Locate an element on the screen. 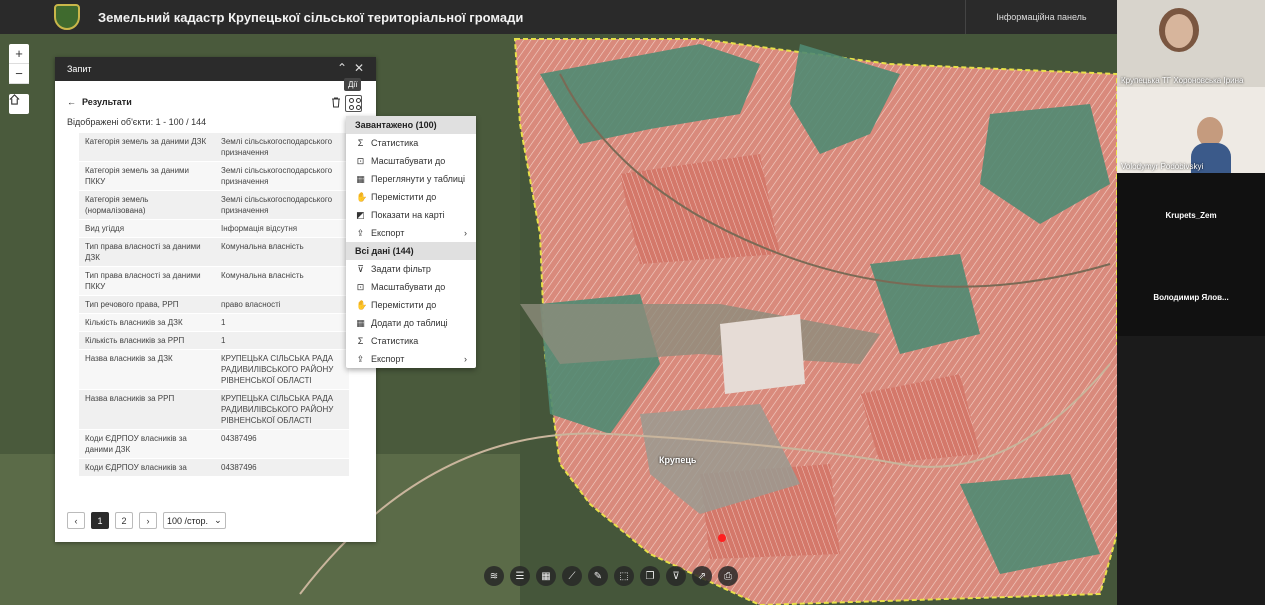  filter-button: ⊽ is located at coordinates (676, 576).